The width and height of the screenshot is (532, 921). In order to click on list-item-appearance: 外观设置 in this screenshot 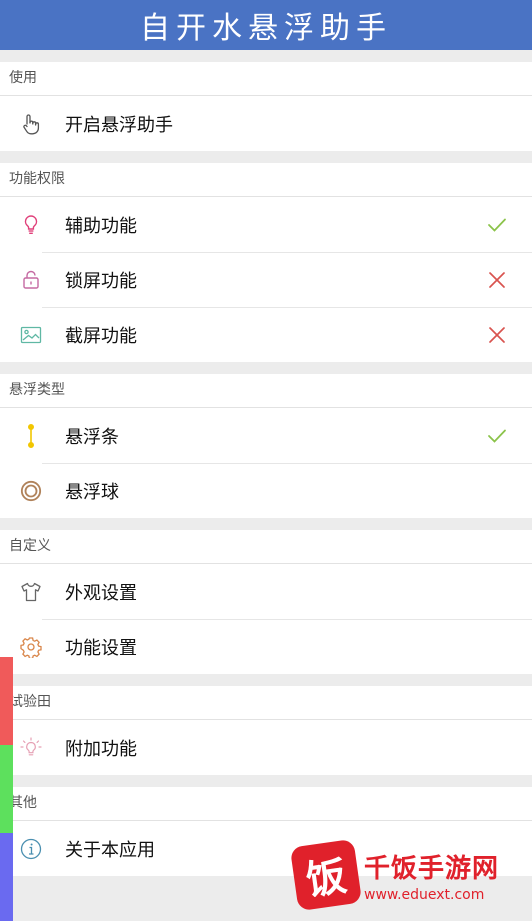, I will do `click(266, 591)`.